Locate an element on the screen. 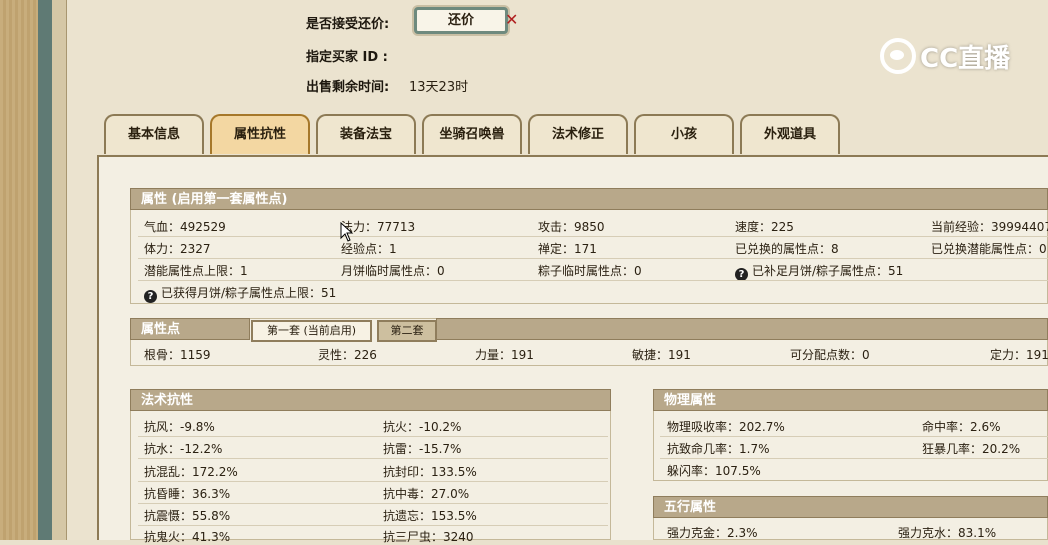 Image resolution: width=1048 pixels, height=545 pixels. phys-hit-rate: 命中率：2.6% is located at coordinates (961, 427).